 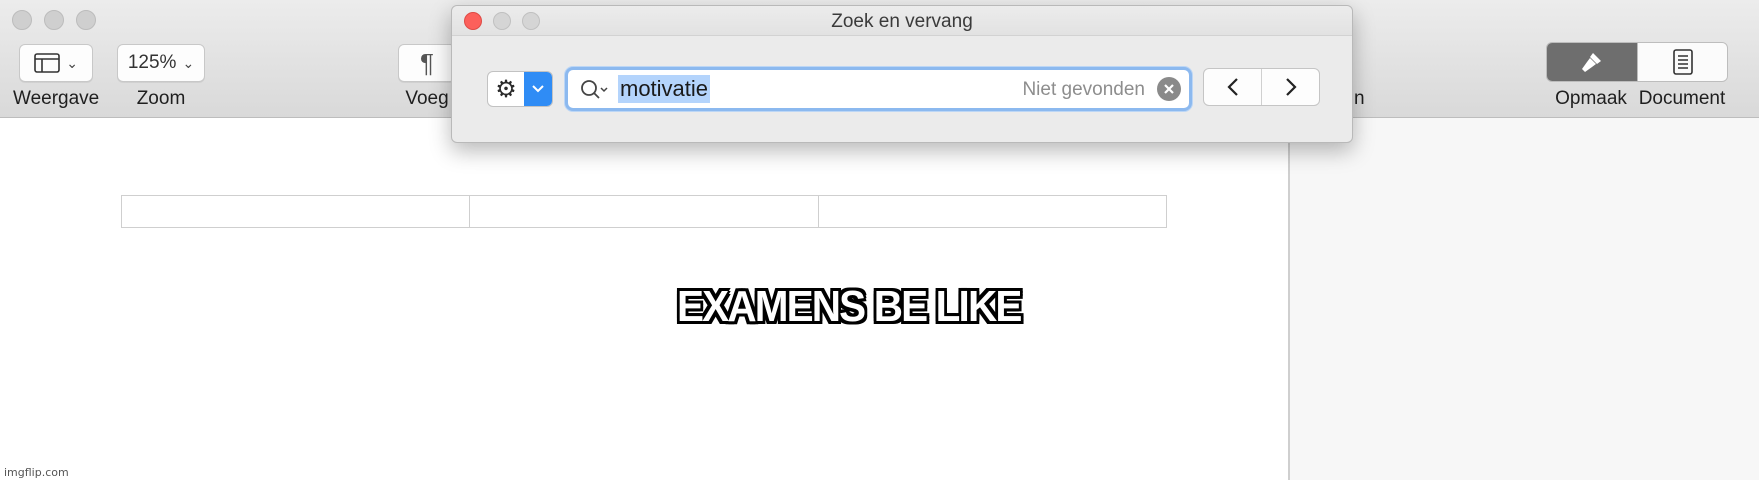 What do you see at coordinates (1591, 98) in the screenshot?
I see `format-label: Opmaak` at bounding box center [1591, 98].